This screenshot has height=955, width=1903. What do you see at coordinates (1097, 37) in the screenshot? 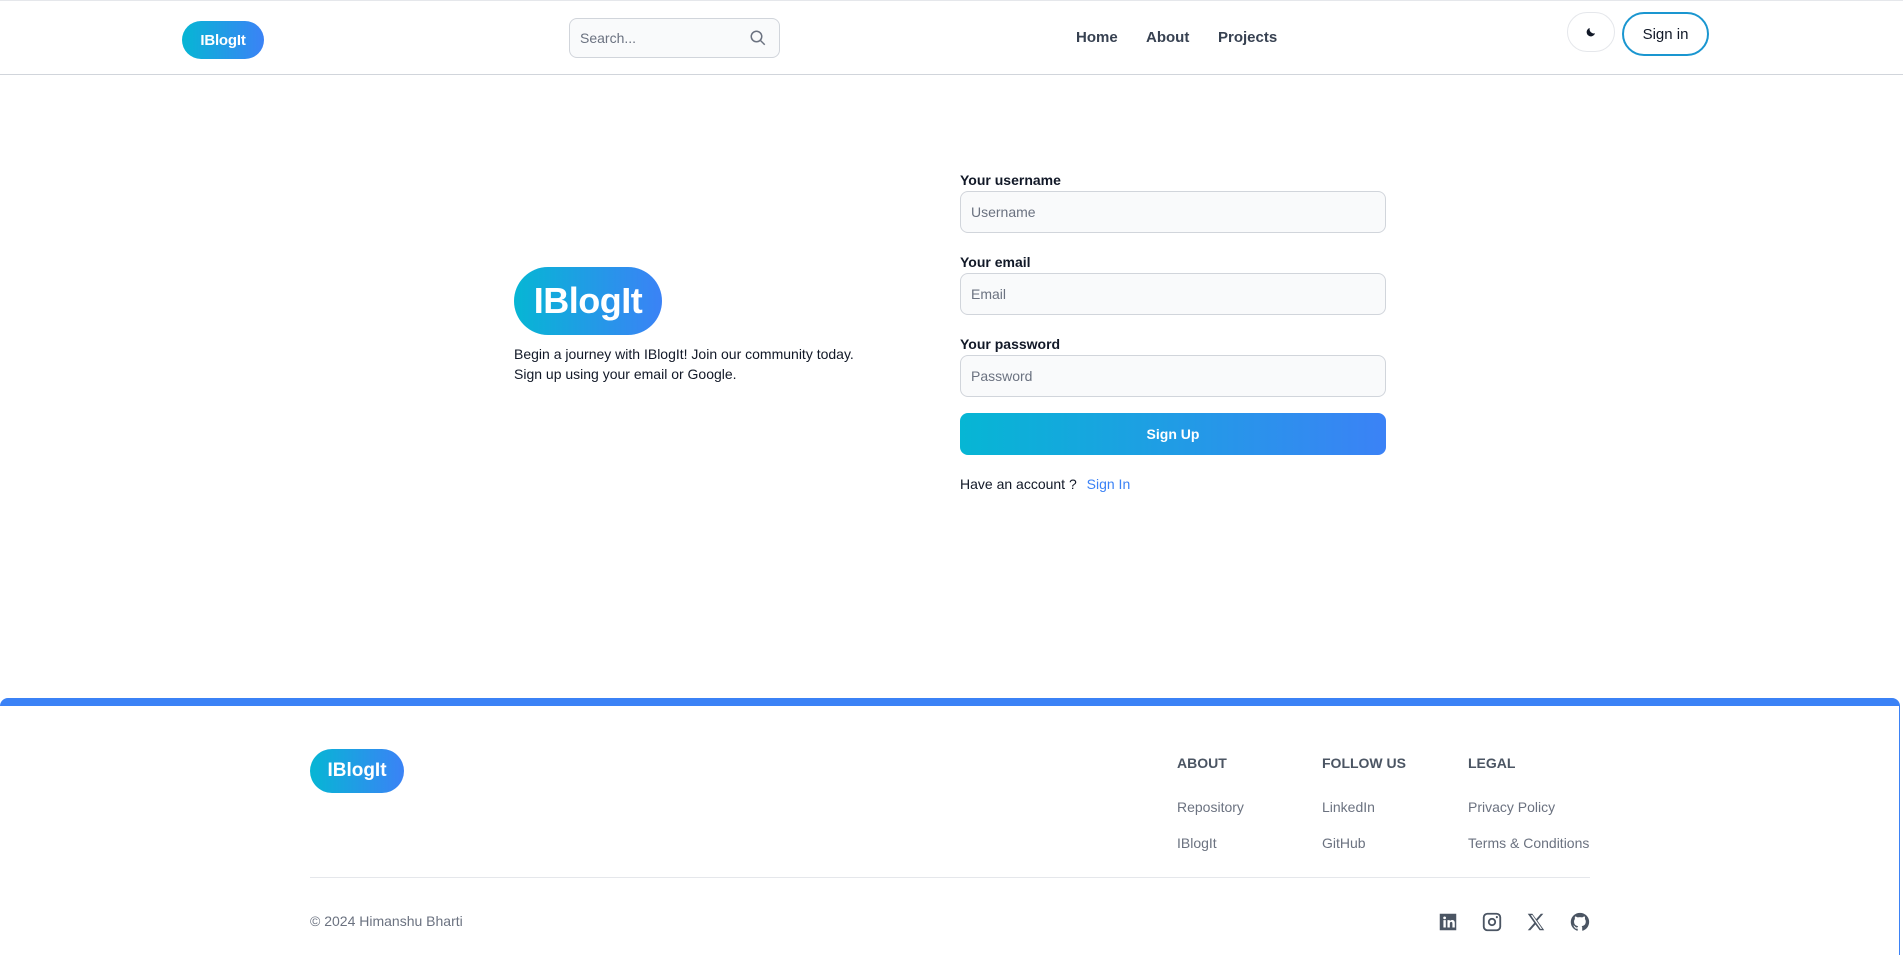
I see `nav-home: Home` at bounding box center [1097, 37].